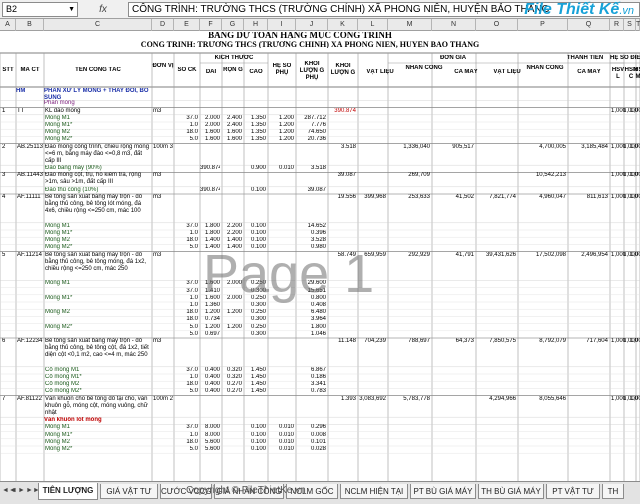 This screenshot has width=640, height=504. I want to click on row-cao: 0.300, so click(258, 333).